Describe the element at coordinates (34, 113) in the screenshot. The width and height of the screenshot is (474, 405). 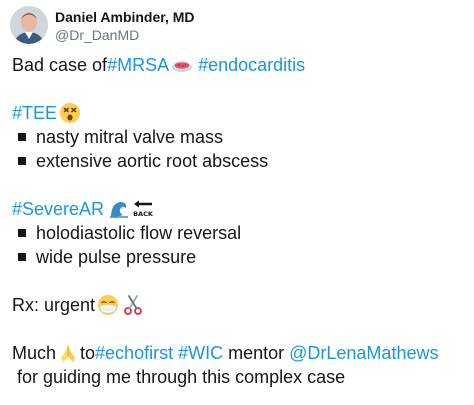
I see `hashtag-tee: #TEE` at that location.